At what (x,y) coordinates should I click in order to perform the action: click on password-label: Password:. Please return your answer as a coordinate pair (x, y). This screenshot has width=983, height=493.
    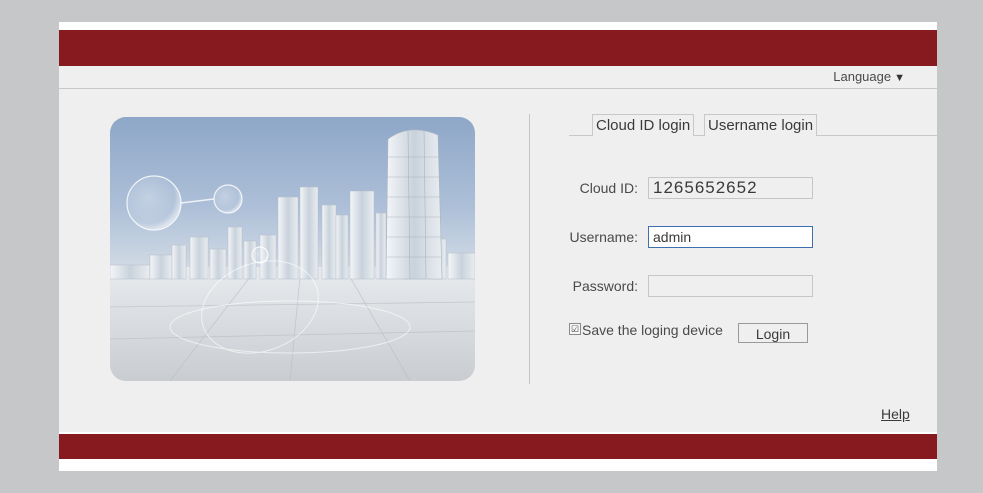
    Looking at the image, I should click on (605, 286).